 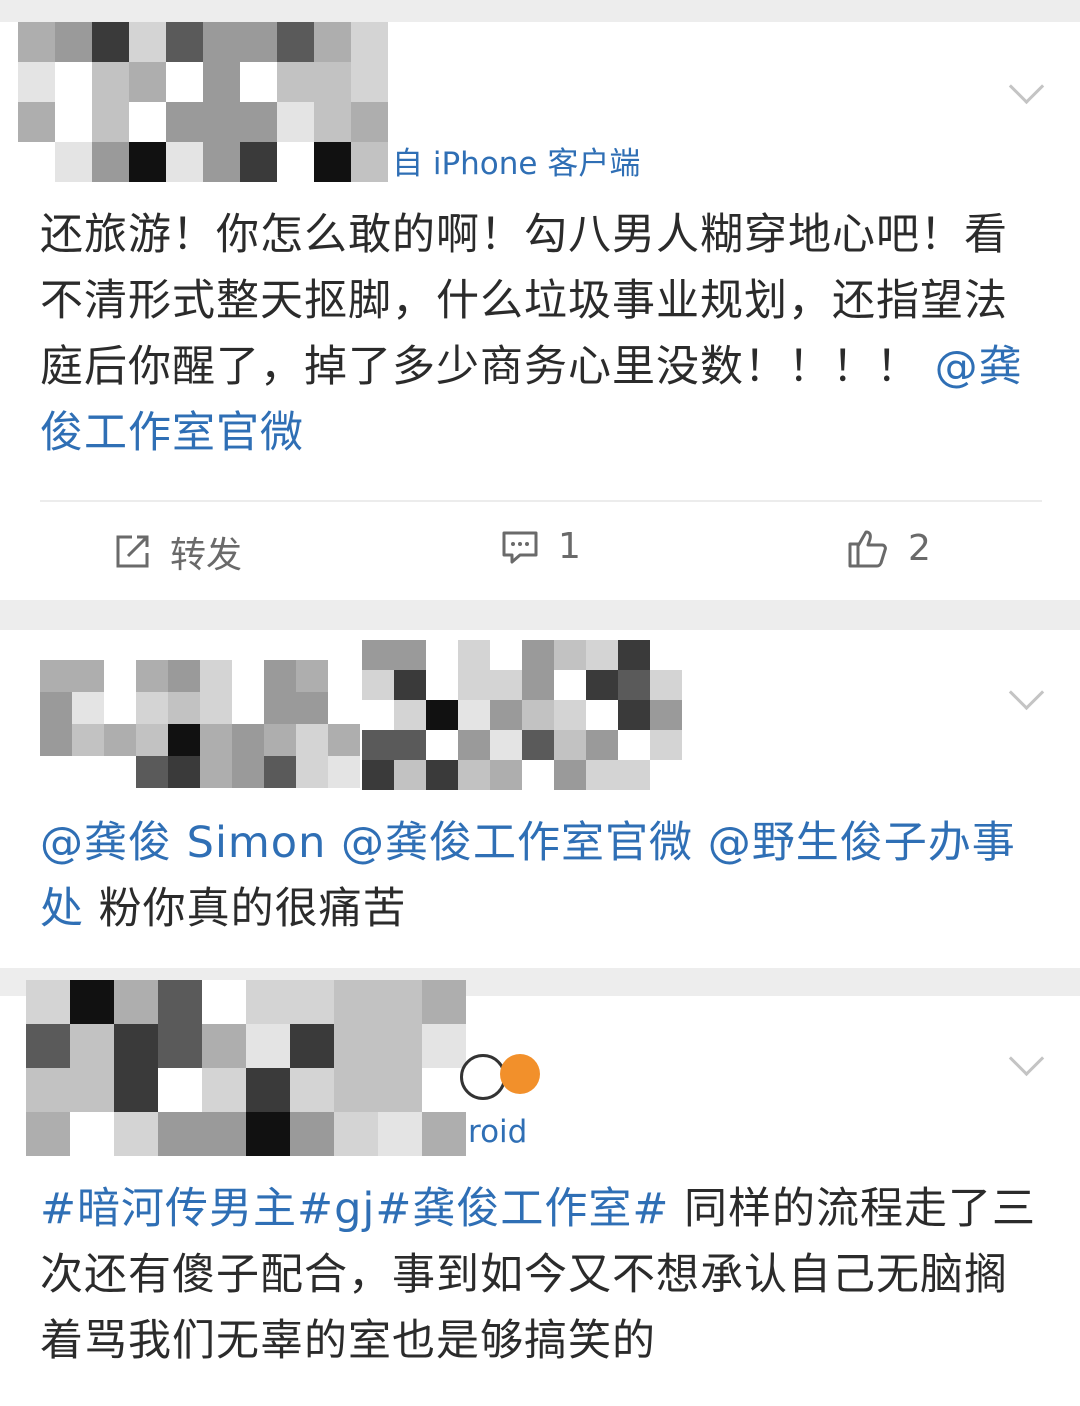 I want to click on avatar-mosaic, so click(x=200, y=724).